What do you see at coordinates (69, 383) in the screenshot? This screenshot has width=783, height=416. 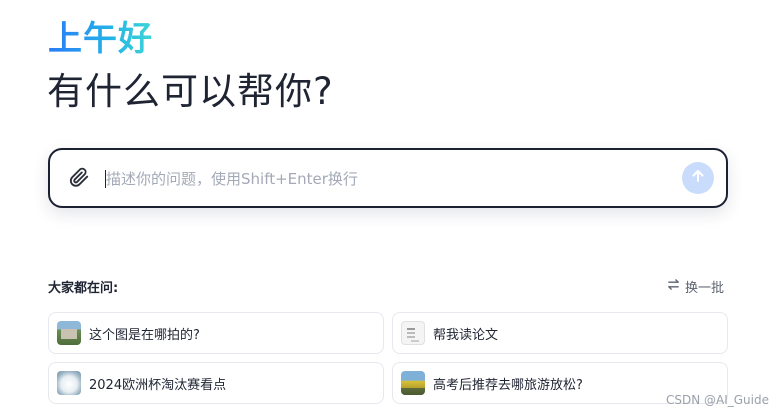 I see `football-thumbnail` at bounding box center [69, 383].